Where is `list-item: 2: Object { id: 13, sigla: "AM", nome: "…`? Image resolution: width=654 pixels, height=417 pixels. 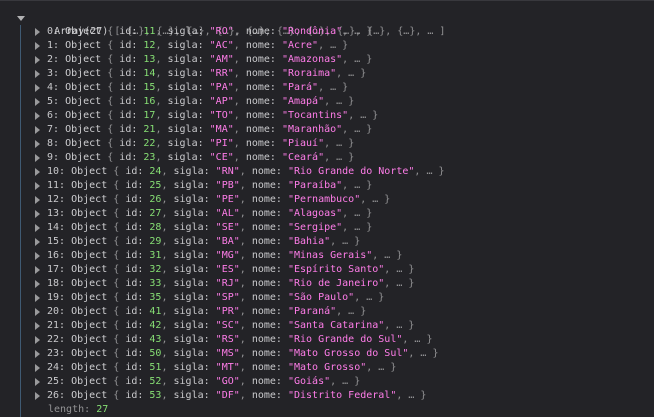 list-item: 2: Object { id: 13, sigla: "AM", nome: "… is located at coordinates (327, 60).